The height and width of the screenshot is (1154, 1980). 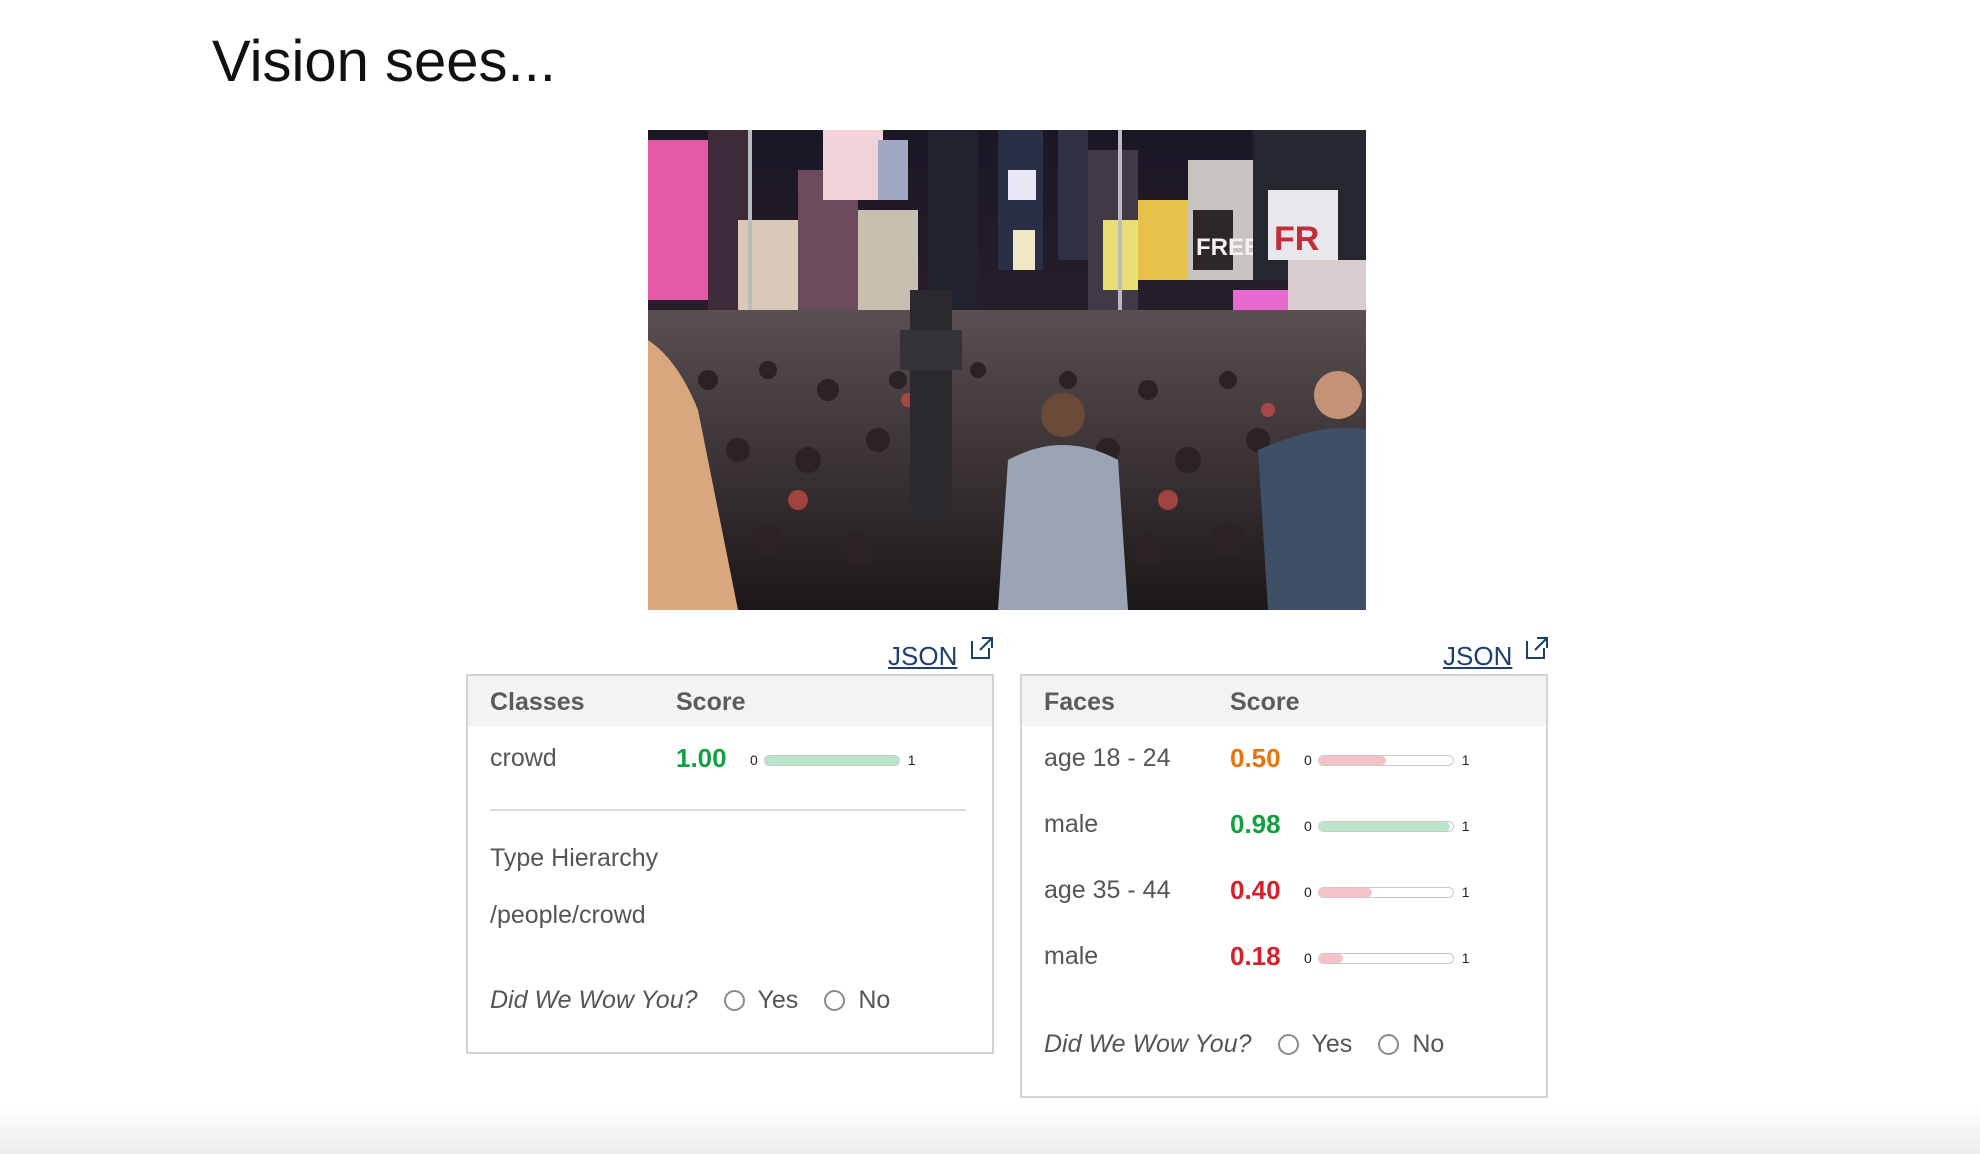 What do you see at coordinates (923, 656) in the screenshot?
I see `classes-json-link-label: JSON` at bounding box center [923, 656].